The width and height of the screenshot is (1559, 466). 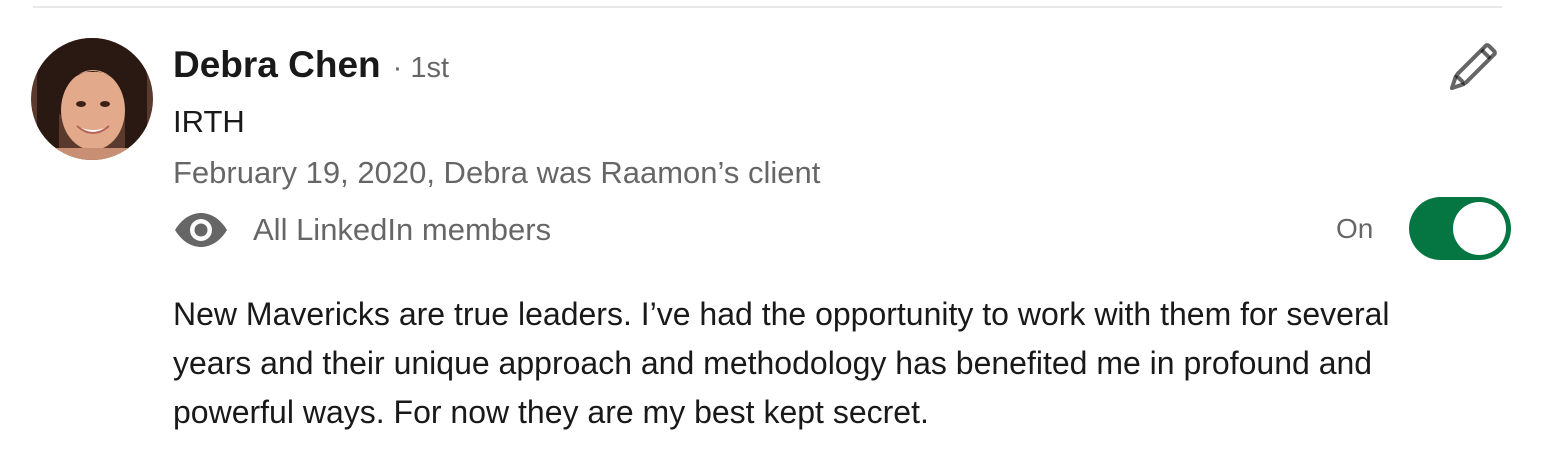 I want to click on top-divider, so click(x=767, y=7).